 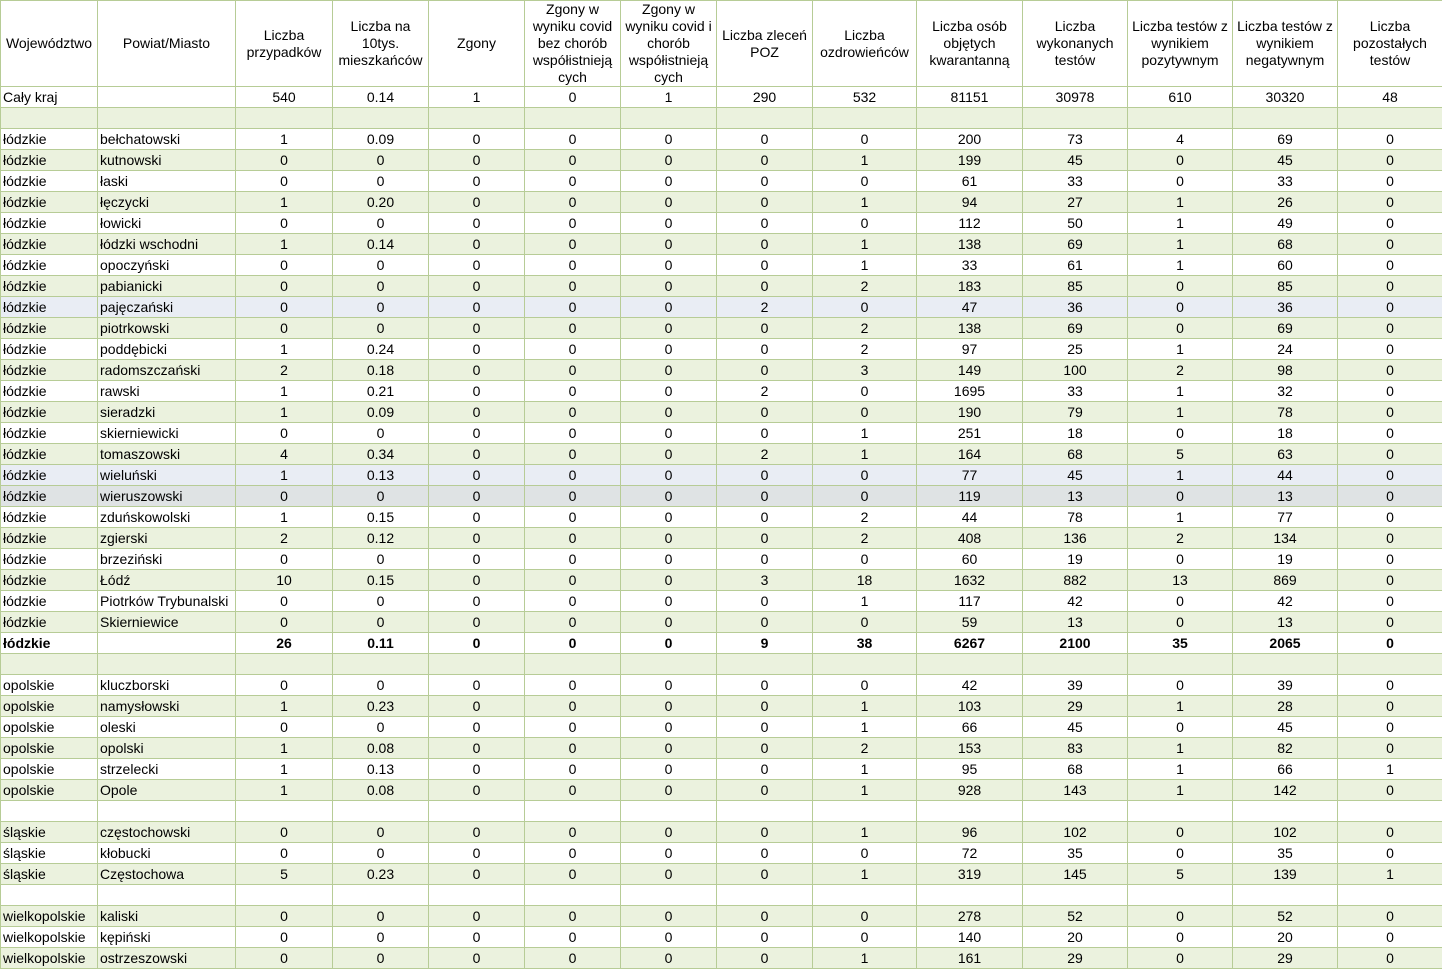 What do you see at coordinates (380, 43) in the screenshot?
I see `column-header: Liczba na 10tys. mieszkańców` at bounding box center [380, 43].